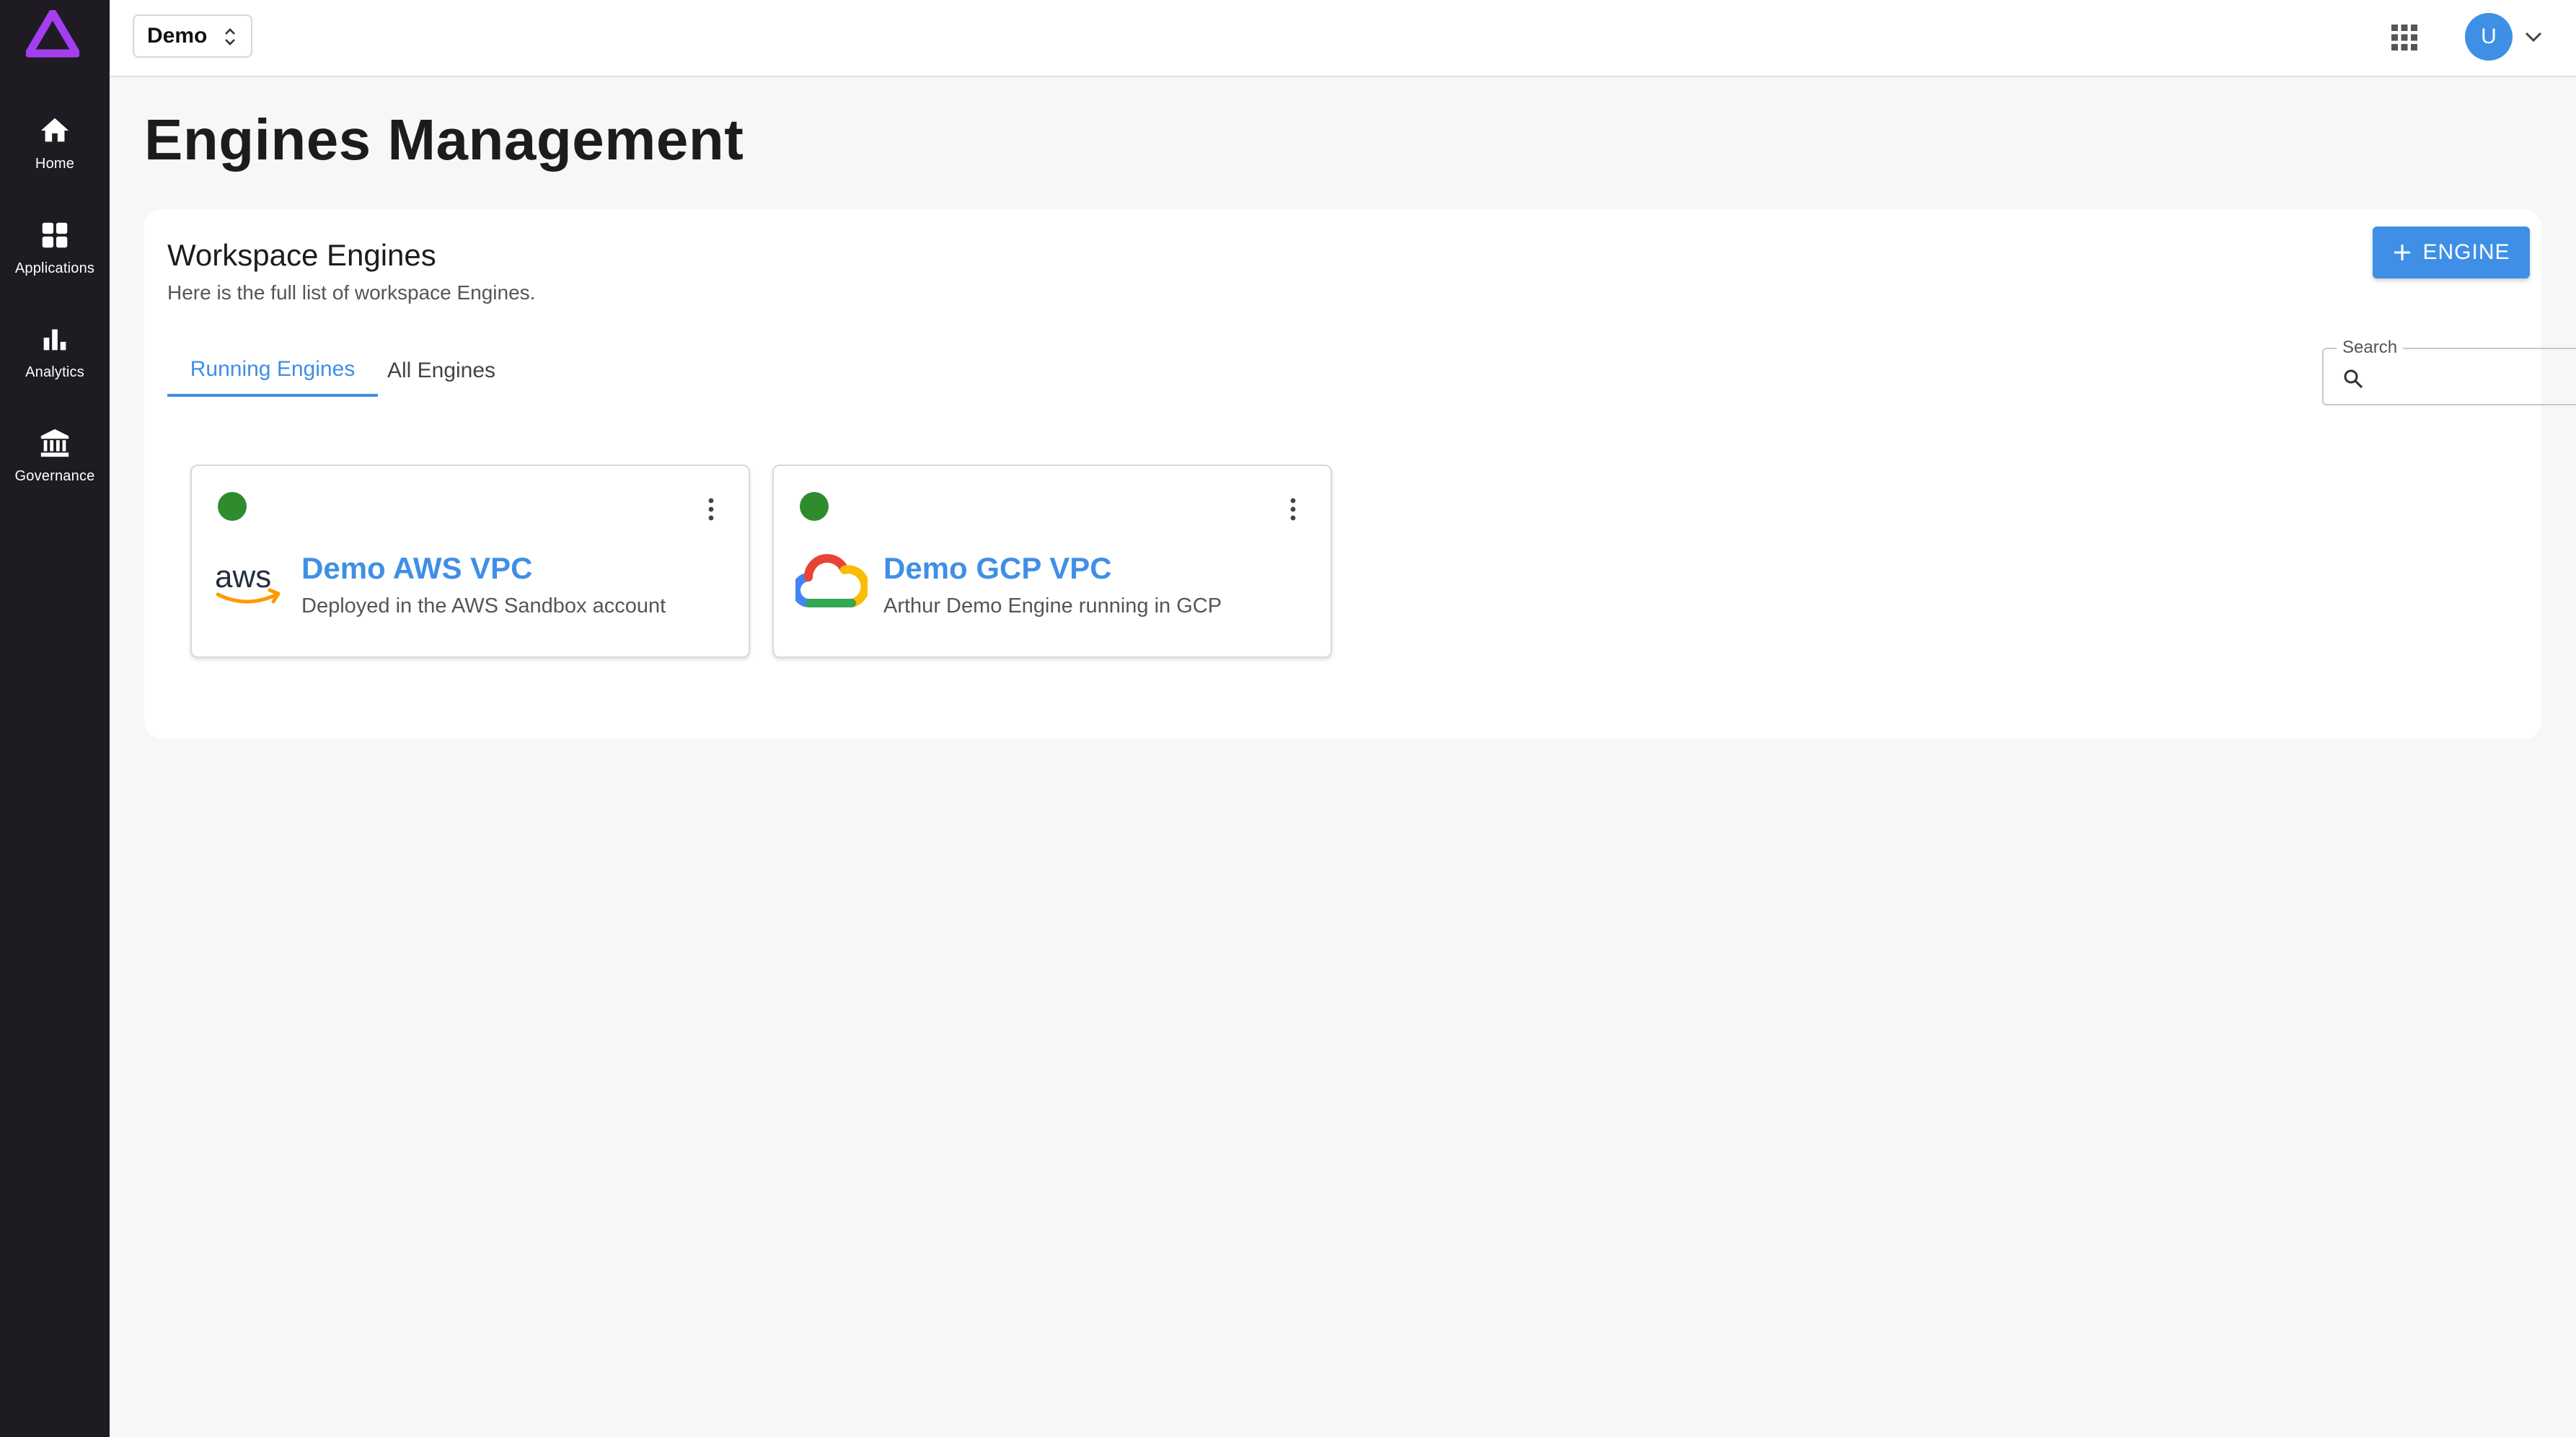 Image resolution: width=2576 pixels, height=1437 pixels. Describe the element at coordinates (1052, 606) in the screenshot. I see `engine-description: Arthur Demo Engine running in GCP` at that location.